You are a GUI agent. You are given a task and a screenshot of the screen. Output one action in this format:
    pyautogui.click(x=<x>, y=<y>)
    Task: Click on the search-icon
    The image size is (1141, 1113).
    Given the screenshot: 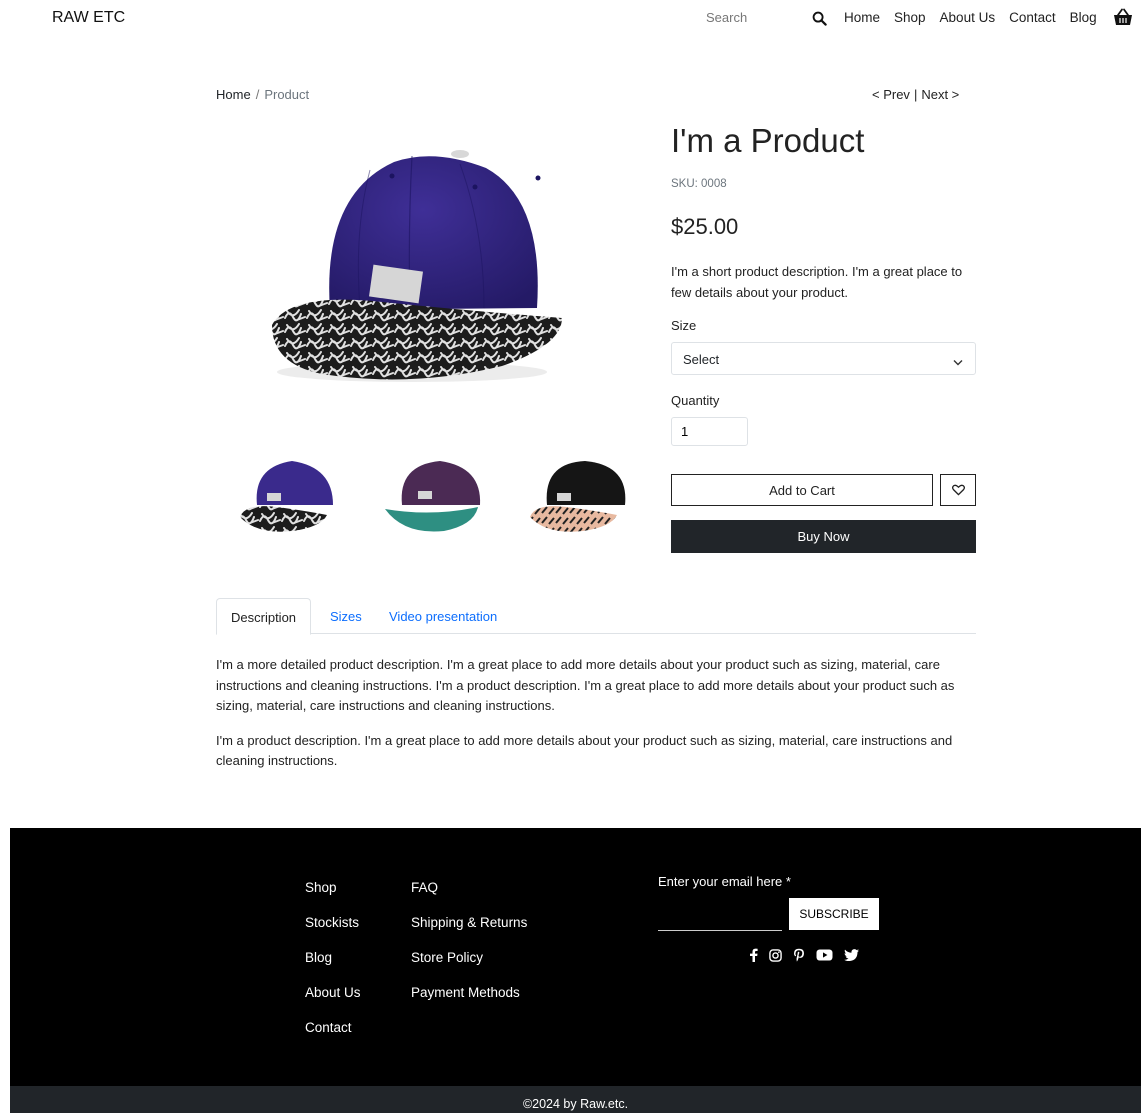 What is the action you would take?
    pyautogui.click(x=819, y=20)
    